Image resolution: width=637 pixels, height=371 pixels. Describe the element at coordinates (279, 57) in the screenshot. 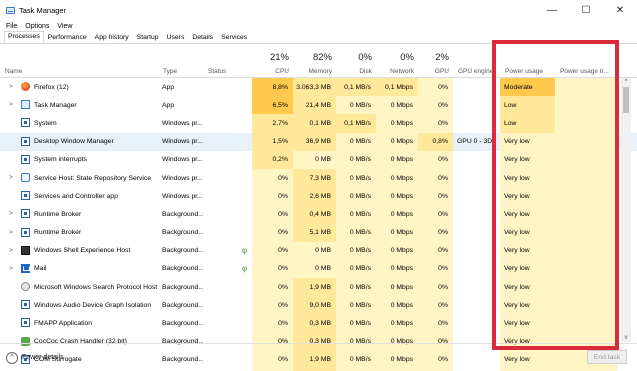

I see `cpu-total: 21%` at that location.